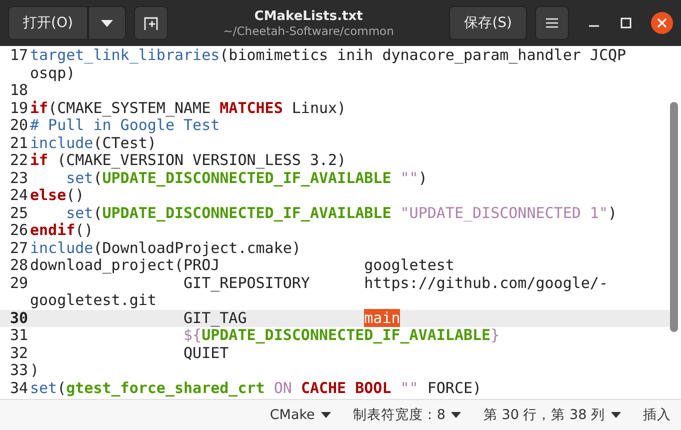  Describe the element at coordinates (188, 108) in the screenshot. I see `code-line: if(CMAKE_SYSTEM_NAME MATCHES Linux)` at that location.